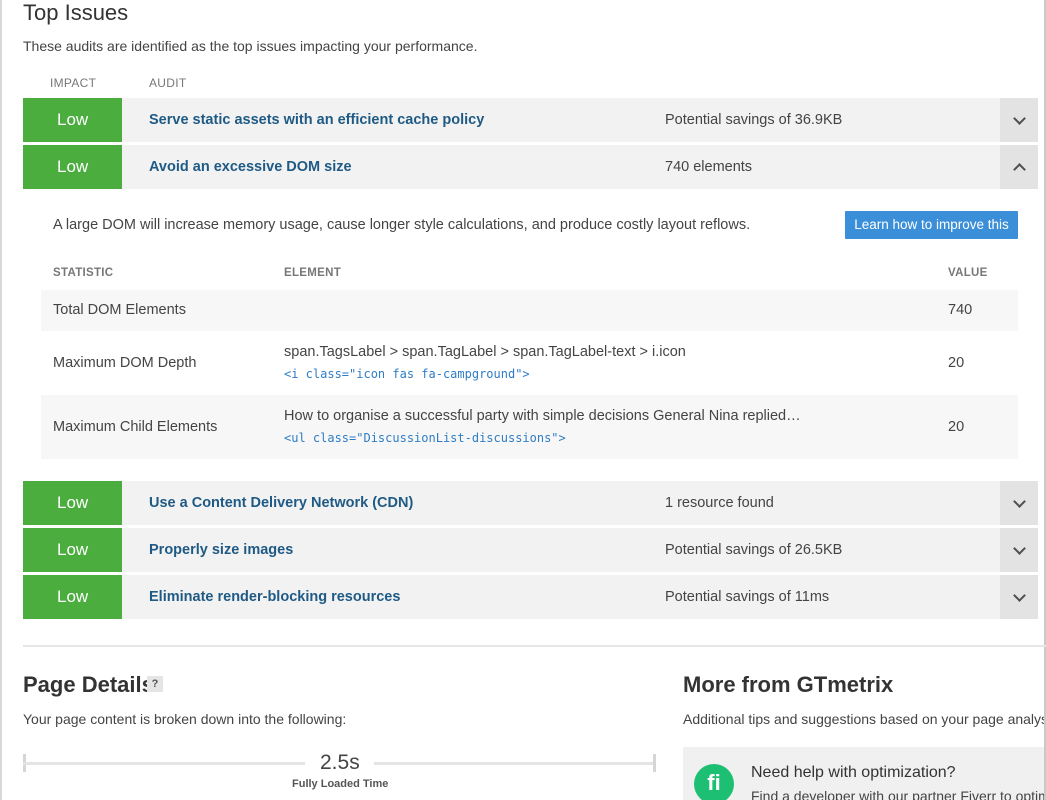 Image resolution: width=1046 pixels, height=800 pixels. Describe the element at coordinates (274, 597) in the screenshot. I see `audit-title: Eliminate render-blocking resources` at that location.